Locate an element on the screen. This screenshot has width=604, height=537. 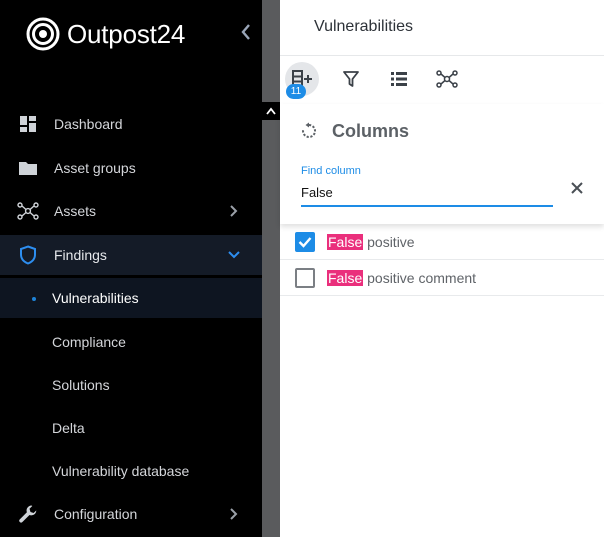
columns-count-badge: 11 is located at coordinates (296, 91).